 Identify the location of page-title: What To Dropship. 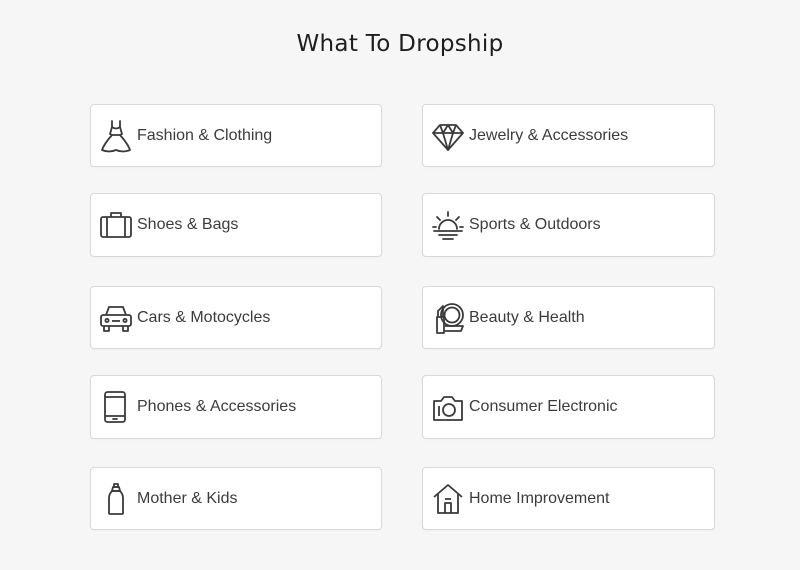
(400, 44).